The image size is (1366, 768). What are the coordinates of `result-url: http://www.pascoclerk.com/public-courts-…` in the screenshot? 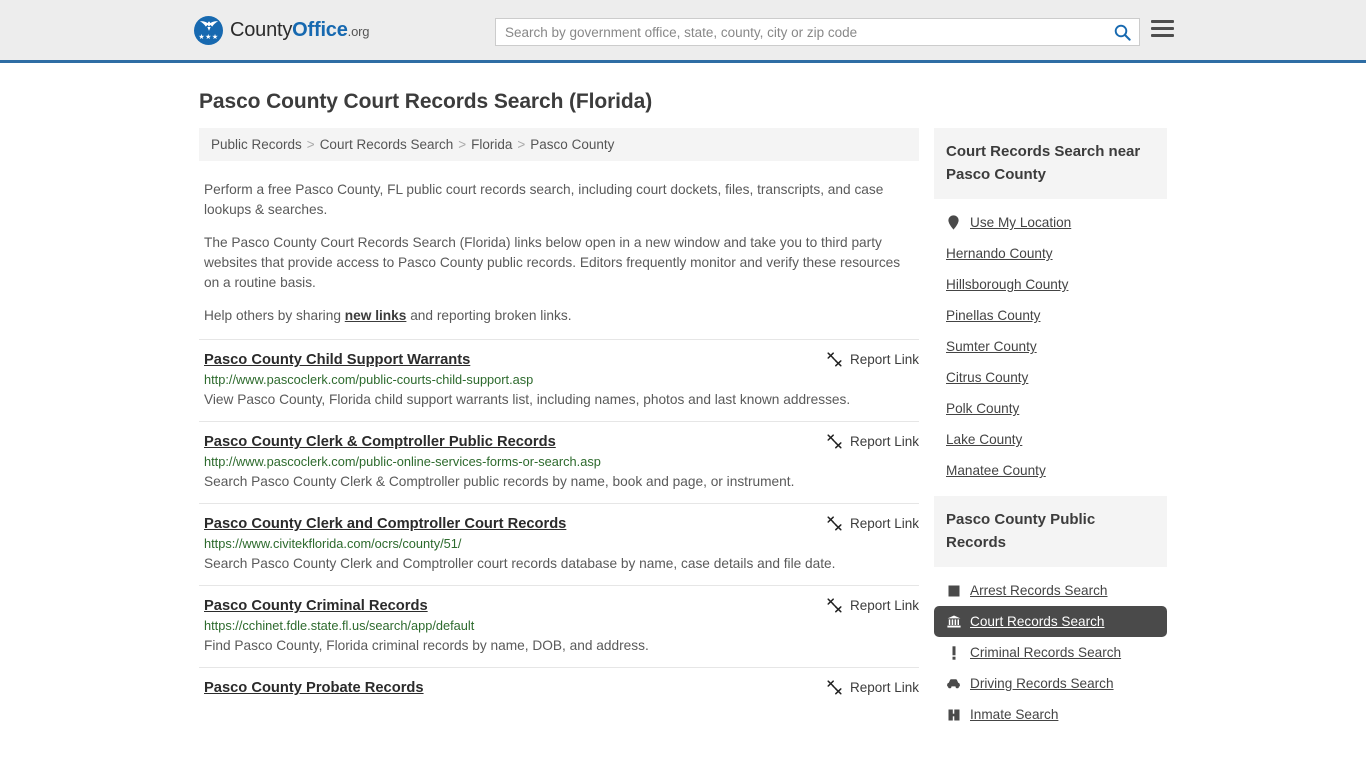 It's located at (369, 379).